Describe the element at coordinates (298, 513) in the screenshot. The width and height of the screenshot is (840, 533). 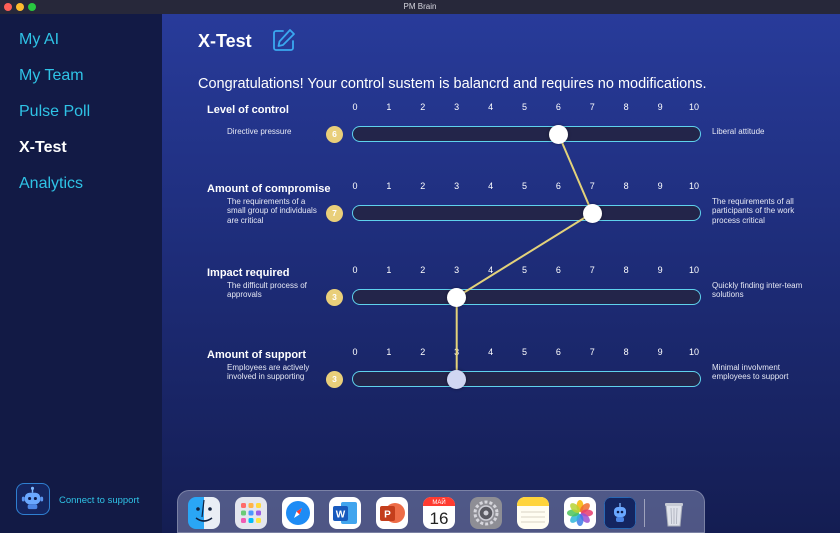
I see `safari-icon` at that location.